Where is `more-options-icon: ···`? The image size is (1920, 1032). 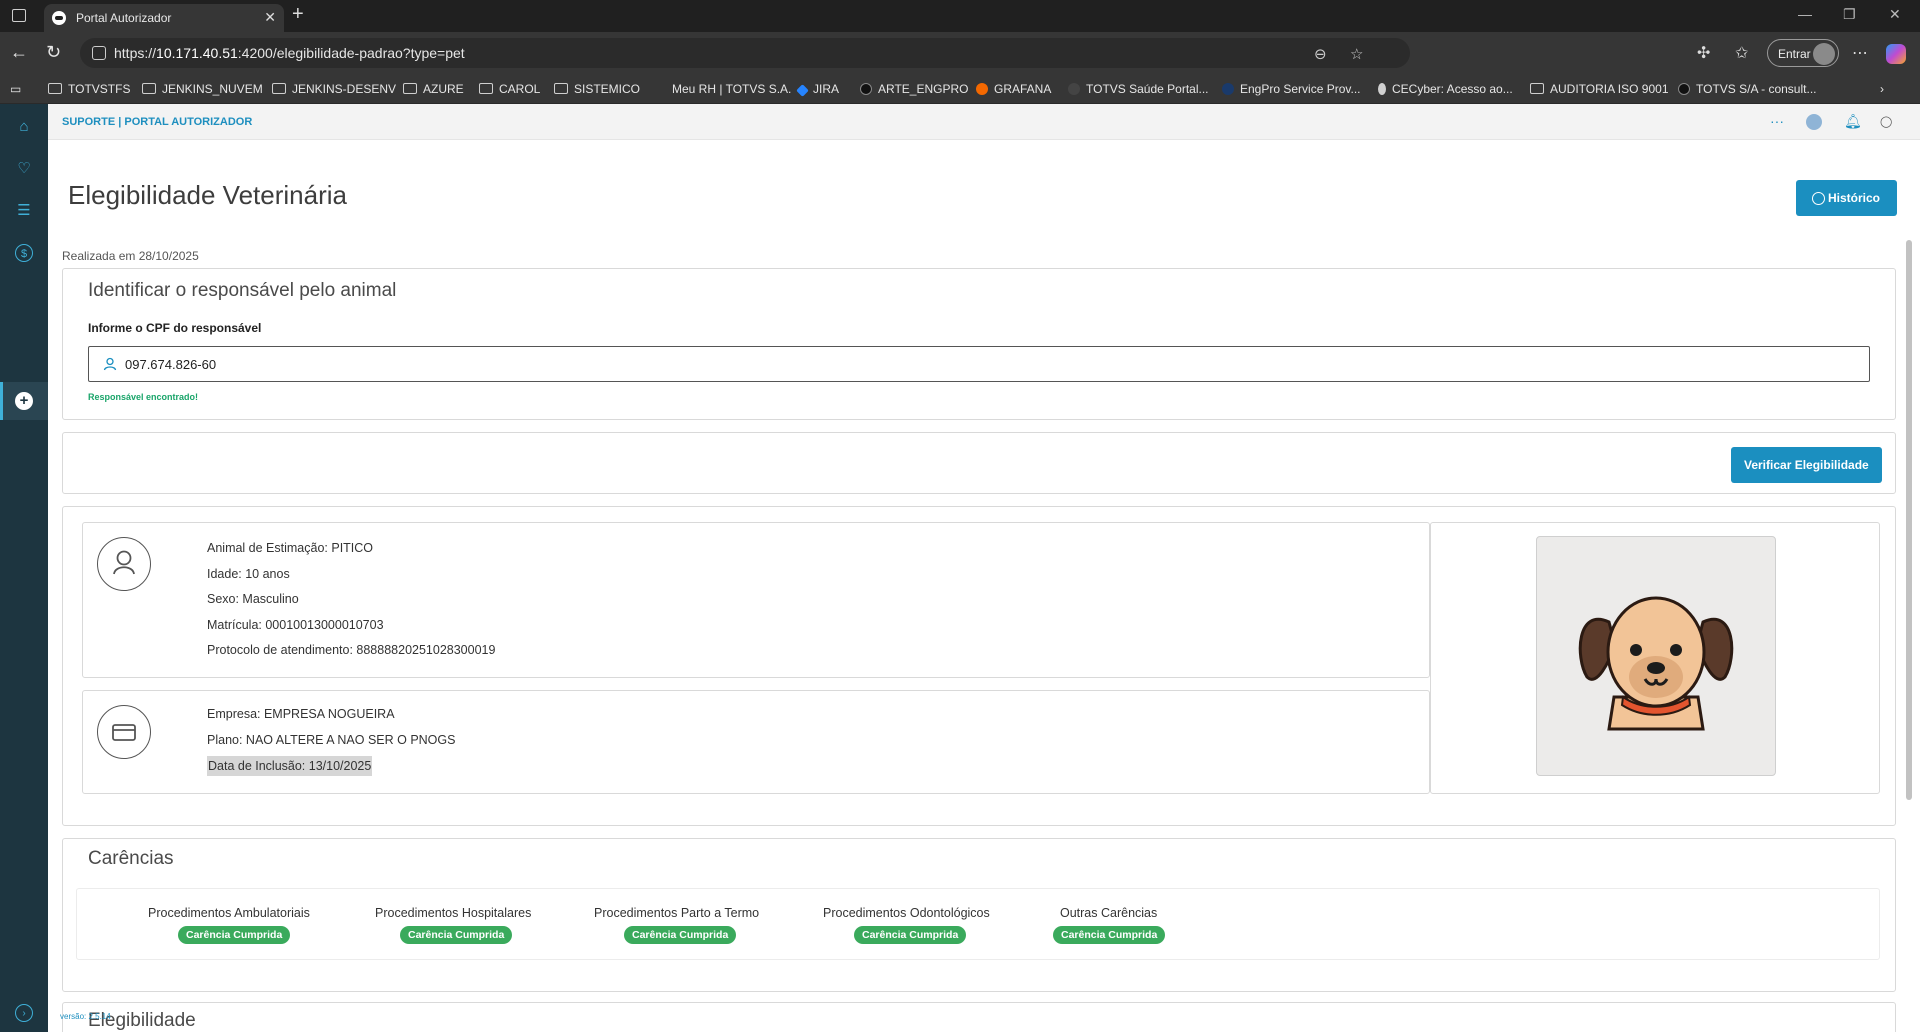
more-options-icon: ··· is located at coordinates (1777, 121).